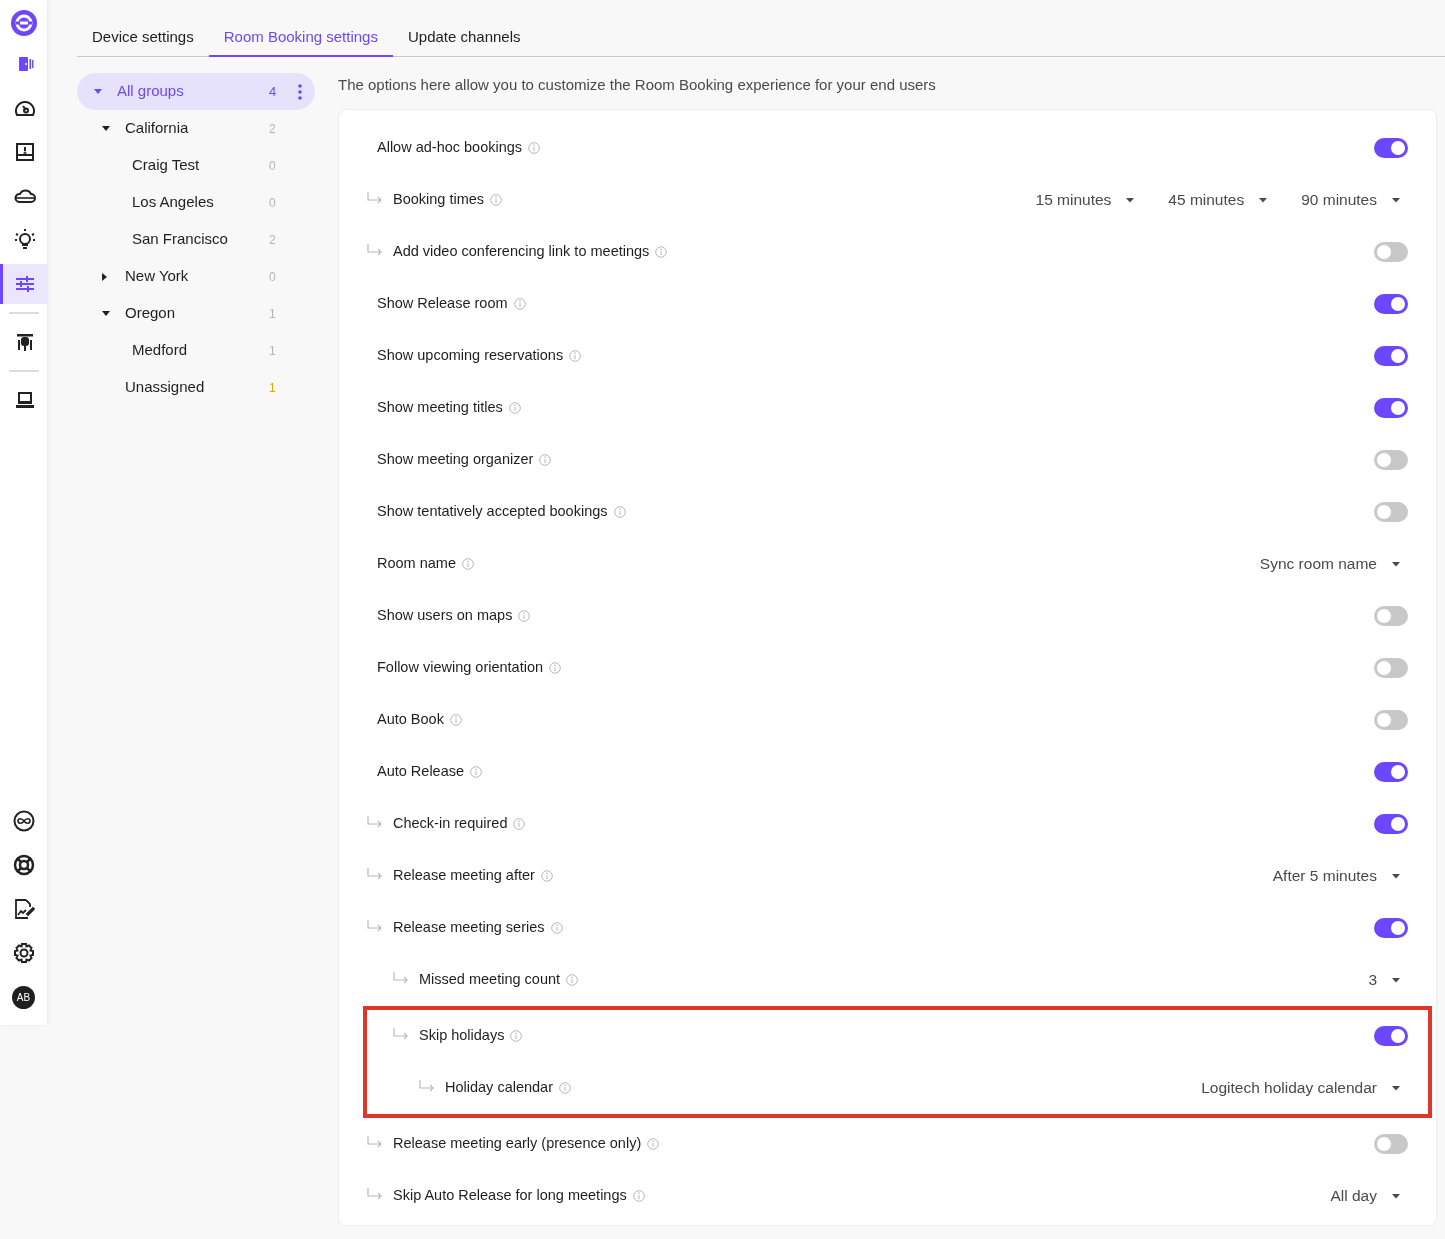  What do you see at coordinates (510, 1196) in the screenshot?
I see `setting-label: Skip Auto Release for long meetings` at bounding box center [510, 1196].